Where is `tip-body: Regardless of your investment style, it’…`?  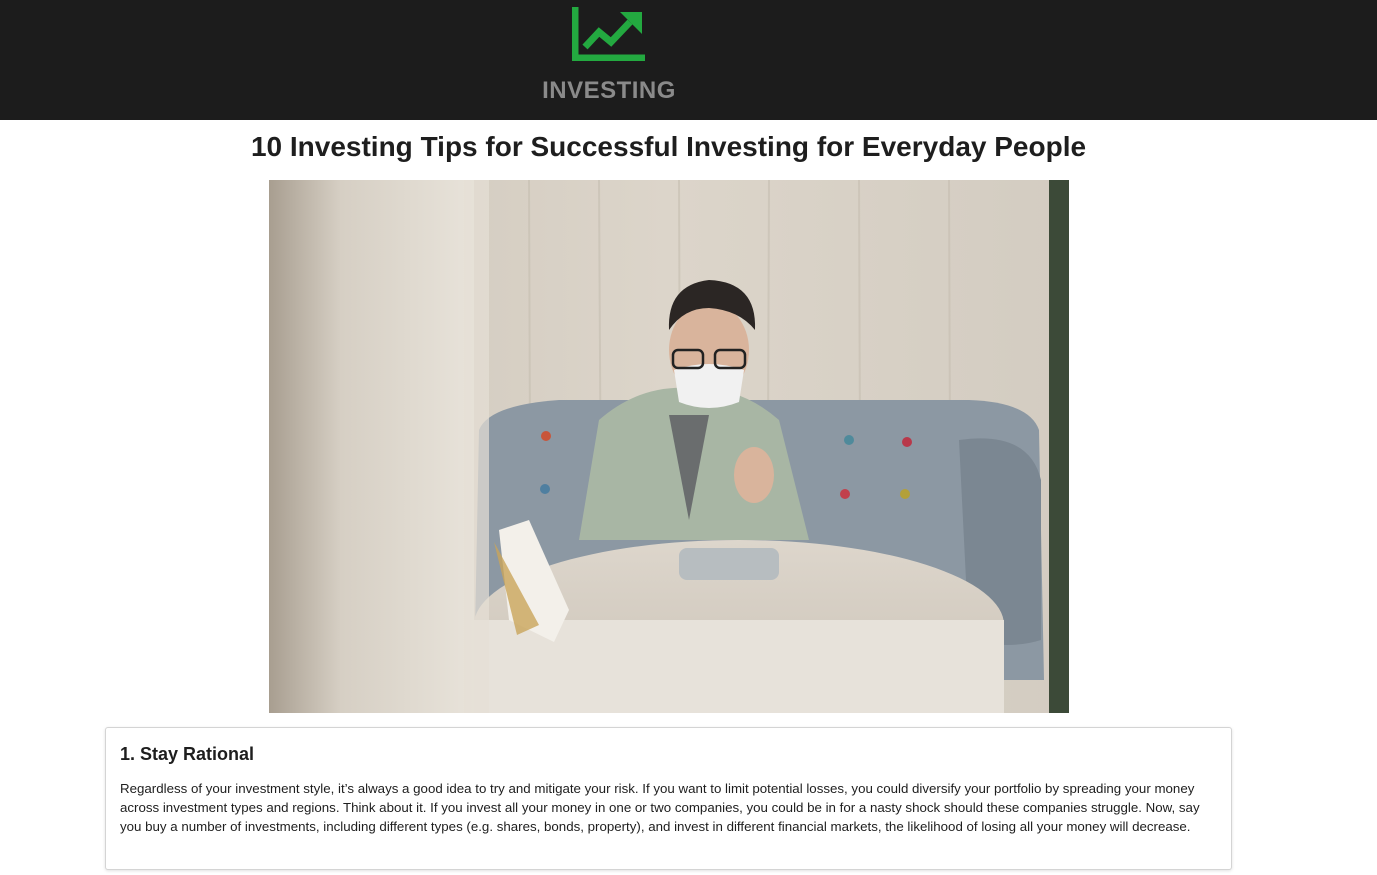
tip-body: Regardless of your investment style, it’… is located at coordinates (660, 807).